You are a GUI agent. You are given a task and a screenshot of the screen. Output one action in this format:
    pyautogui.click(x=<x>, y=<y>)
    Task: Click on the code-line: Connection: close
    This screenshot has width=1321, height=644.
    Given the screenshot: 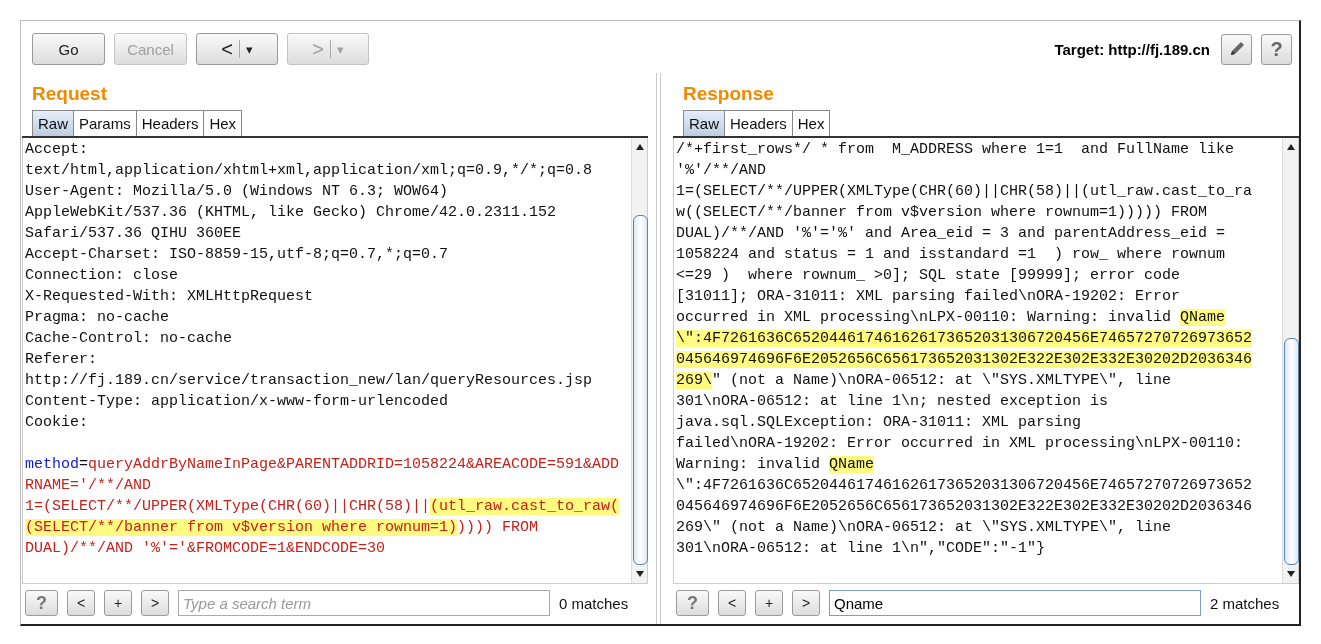 What is the action you would take?
    pyautogui.click(x=102, y=276)
    